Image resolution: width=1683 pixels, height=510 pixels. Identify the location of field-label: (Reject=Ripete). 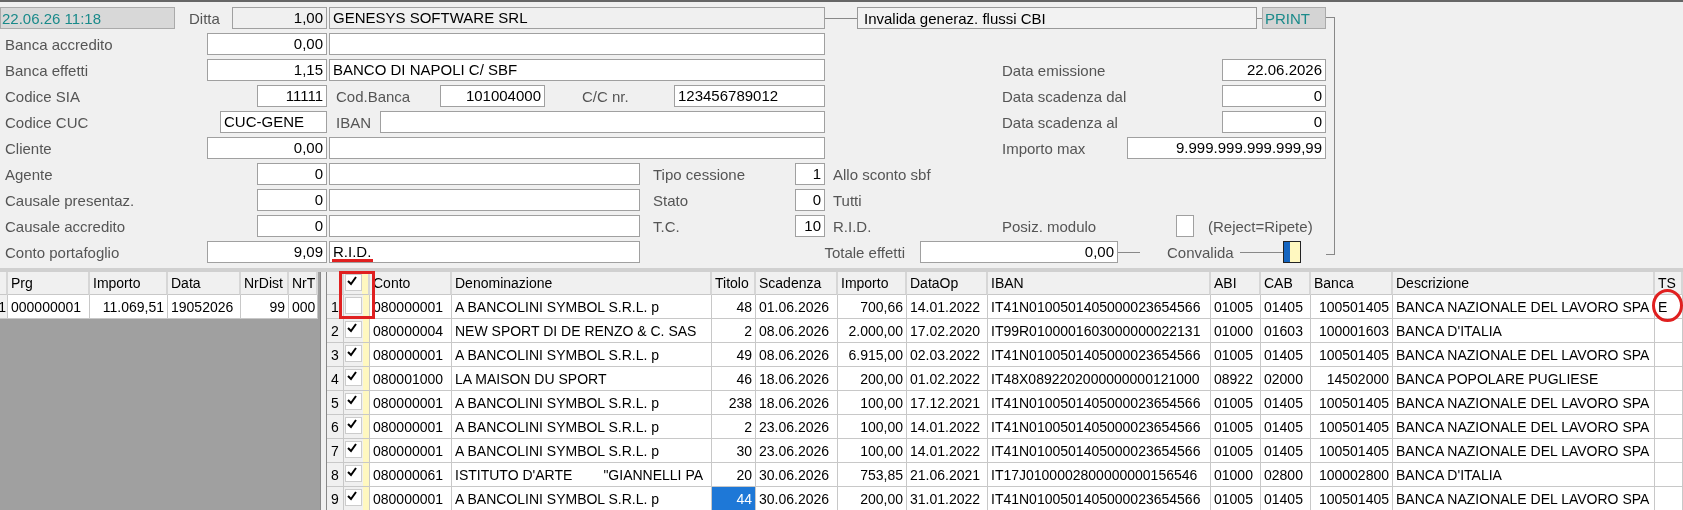
(1260, 226).